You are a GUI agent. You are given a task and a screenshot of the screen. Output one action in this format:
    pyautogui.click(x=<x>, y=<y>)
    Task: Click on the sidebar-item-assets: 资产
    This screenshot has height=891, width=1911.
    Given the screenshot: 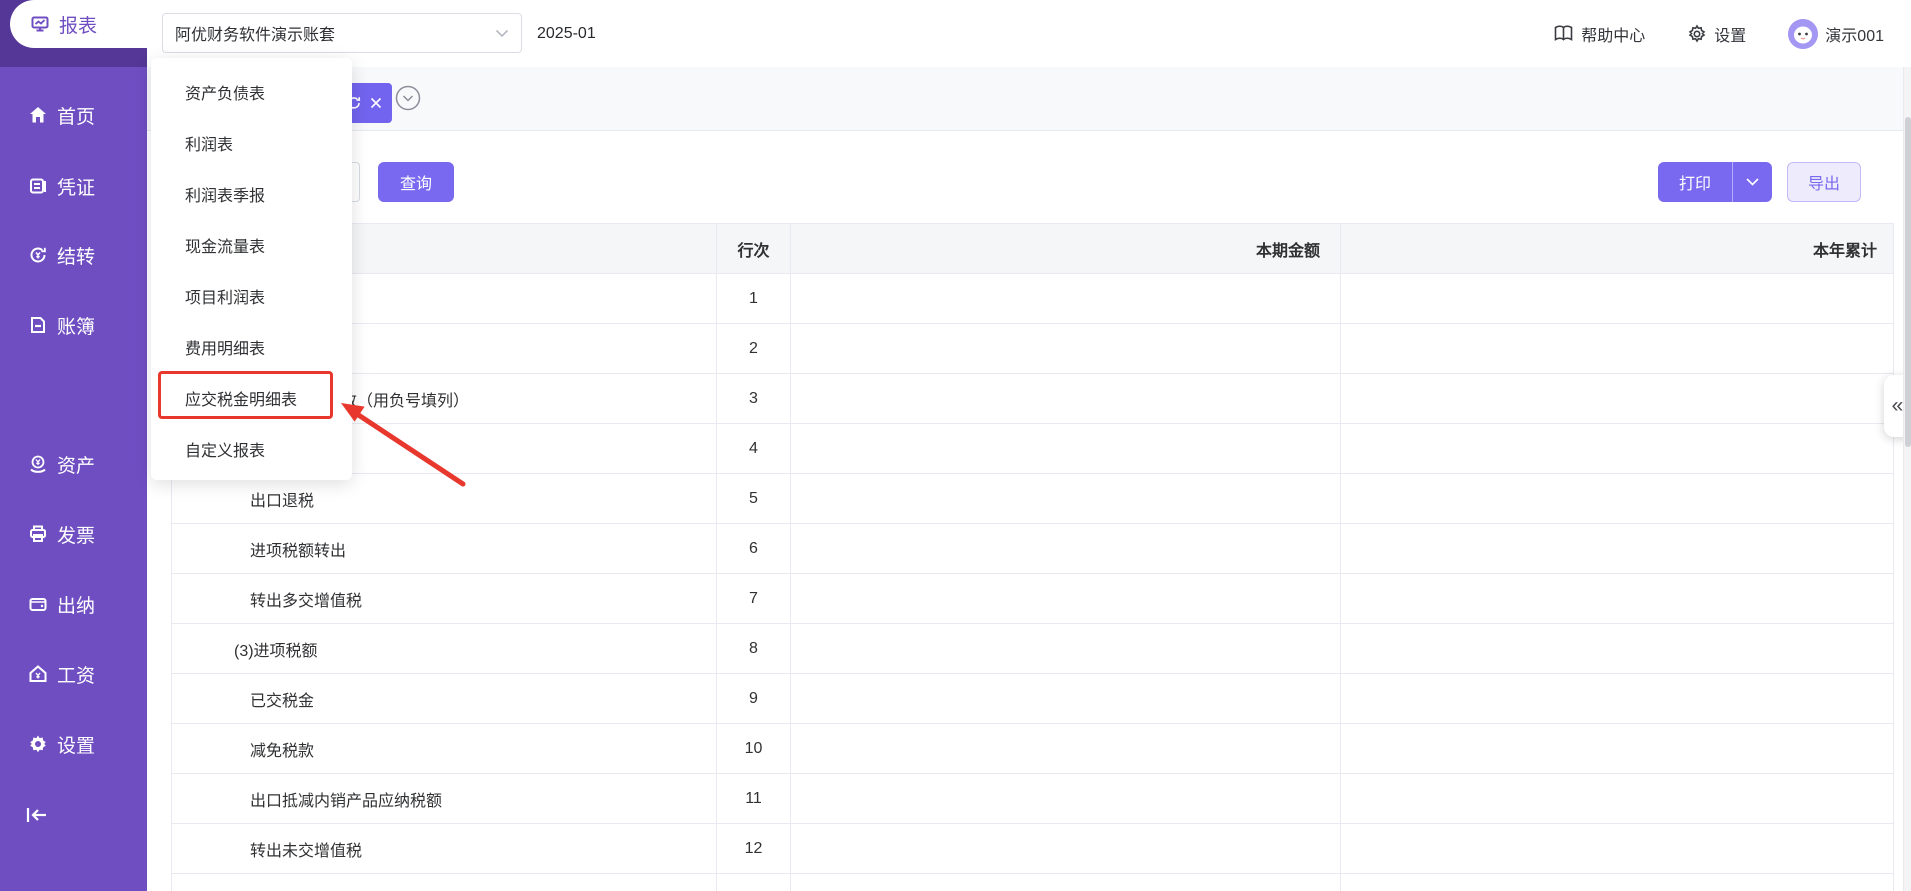 What is the action you would take?
    pyautogui.click(x=73, y=464)
    